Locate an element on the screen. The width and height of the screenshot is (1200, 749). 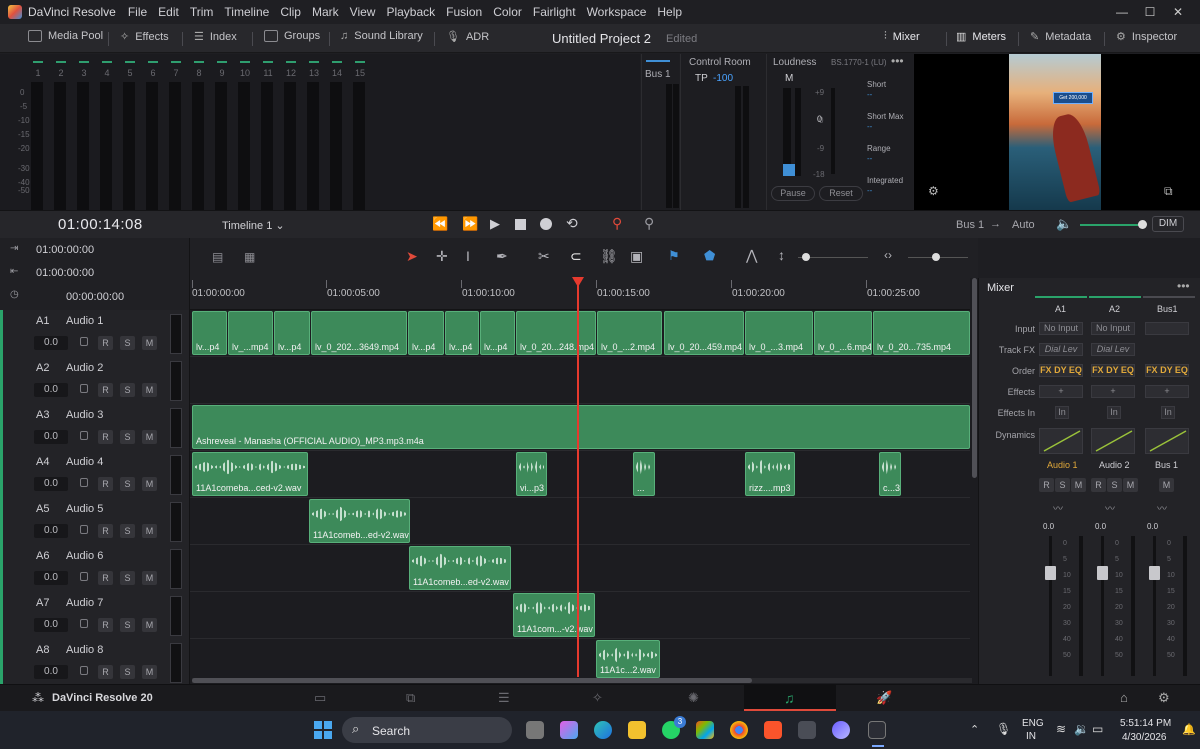
edge-icon is located at coordinates (603, 730).